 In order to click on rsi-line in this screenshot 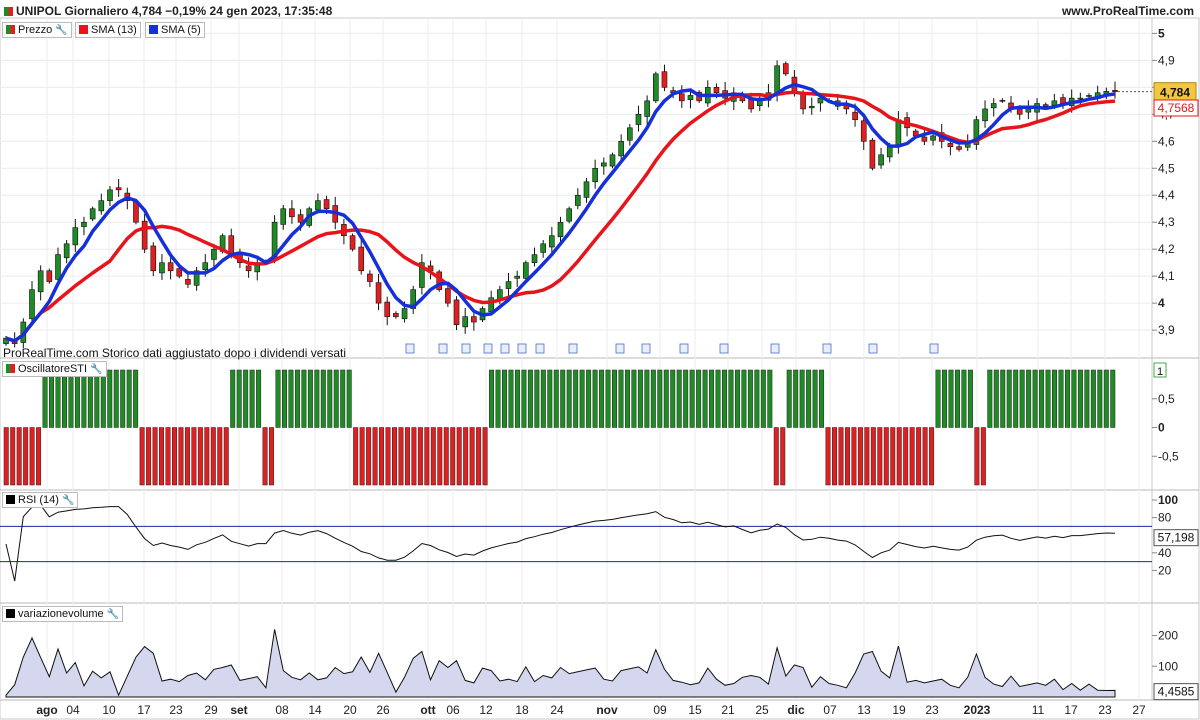, I will do `click(560, 543)`.